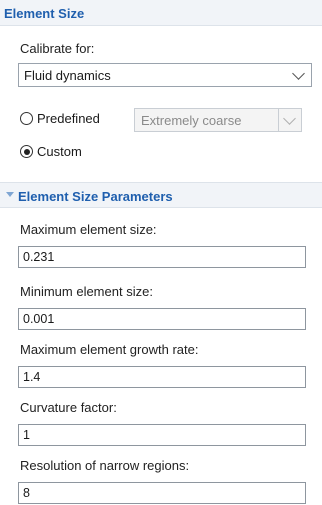  What do you see at coordinates (26, 151) in the screenshot?
I see `custom-radio-icon` at bounding box center [26, 151].